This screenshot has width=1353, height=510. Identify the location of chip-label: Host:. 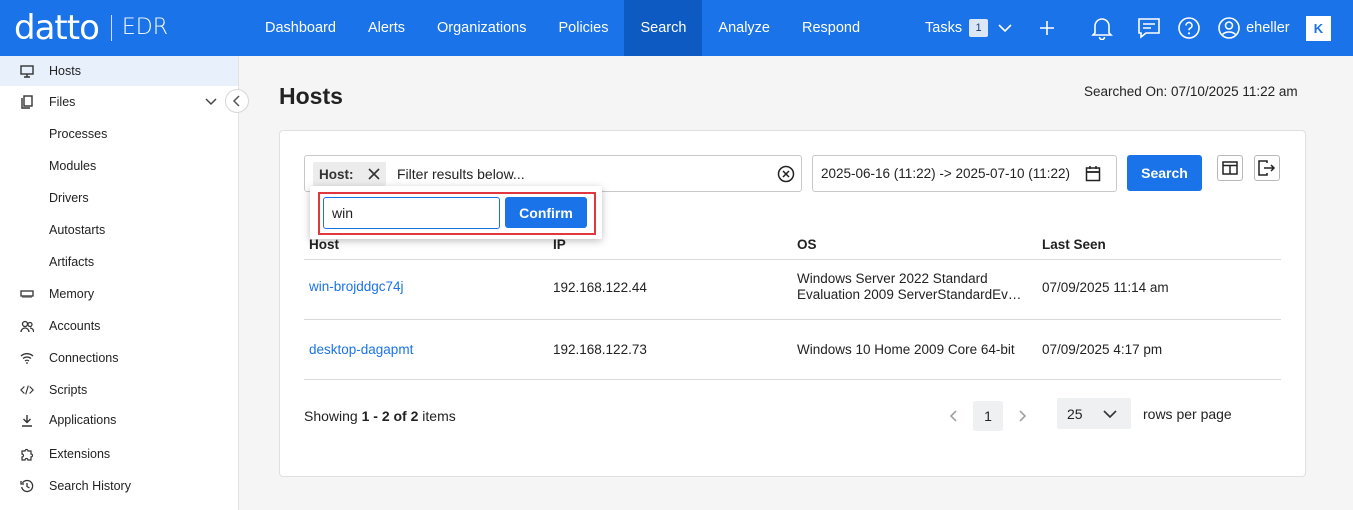
(336, 174).